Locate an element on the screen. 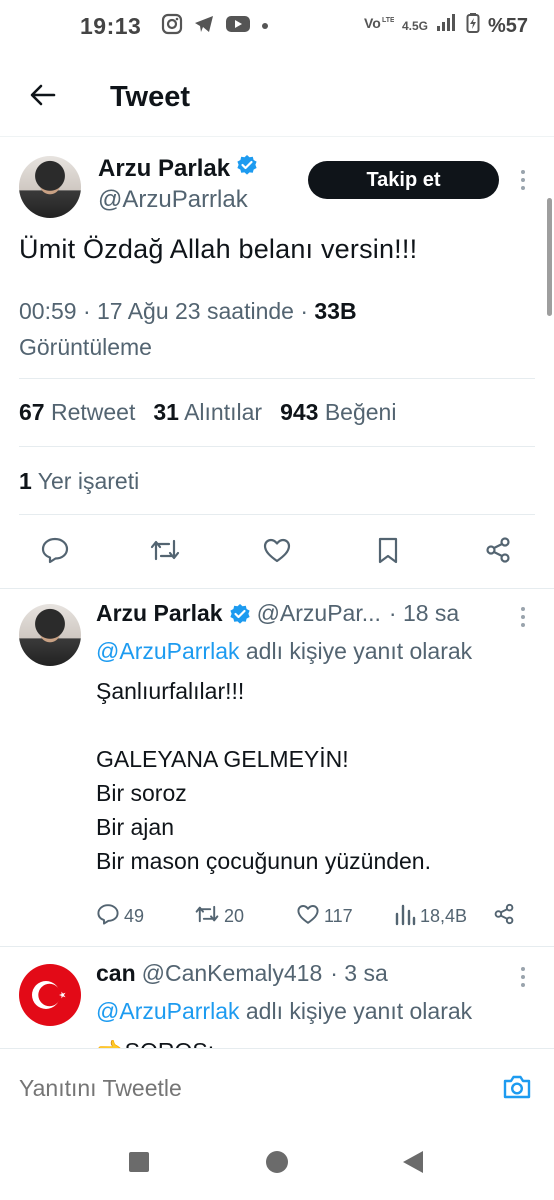 This screenshot has width=554, height=1200. arrow-left-icon is located at coordinates (43, 97).